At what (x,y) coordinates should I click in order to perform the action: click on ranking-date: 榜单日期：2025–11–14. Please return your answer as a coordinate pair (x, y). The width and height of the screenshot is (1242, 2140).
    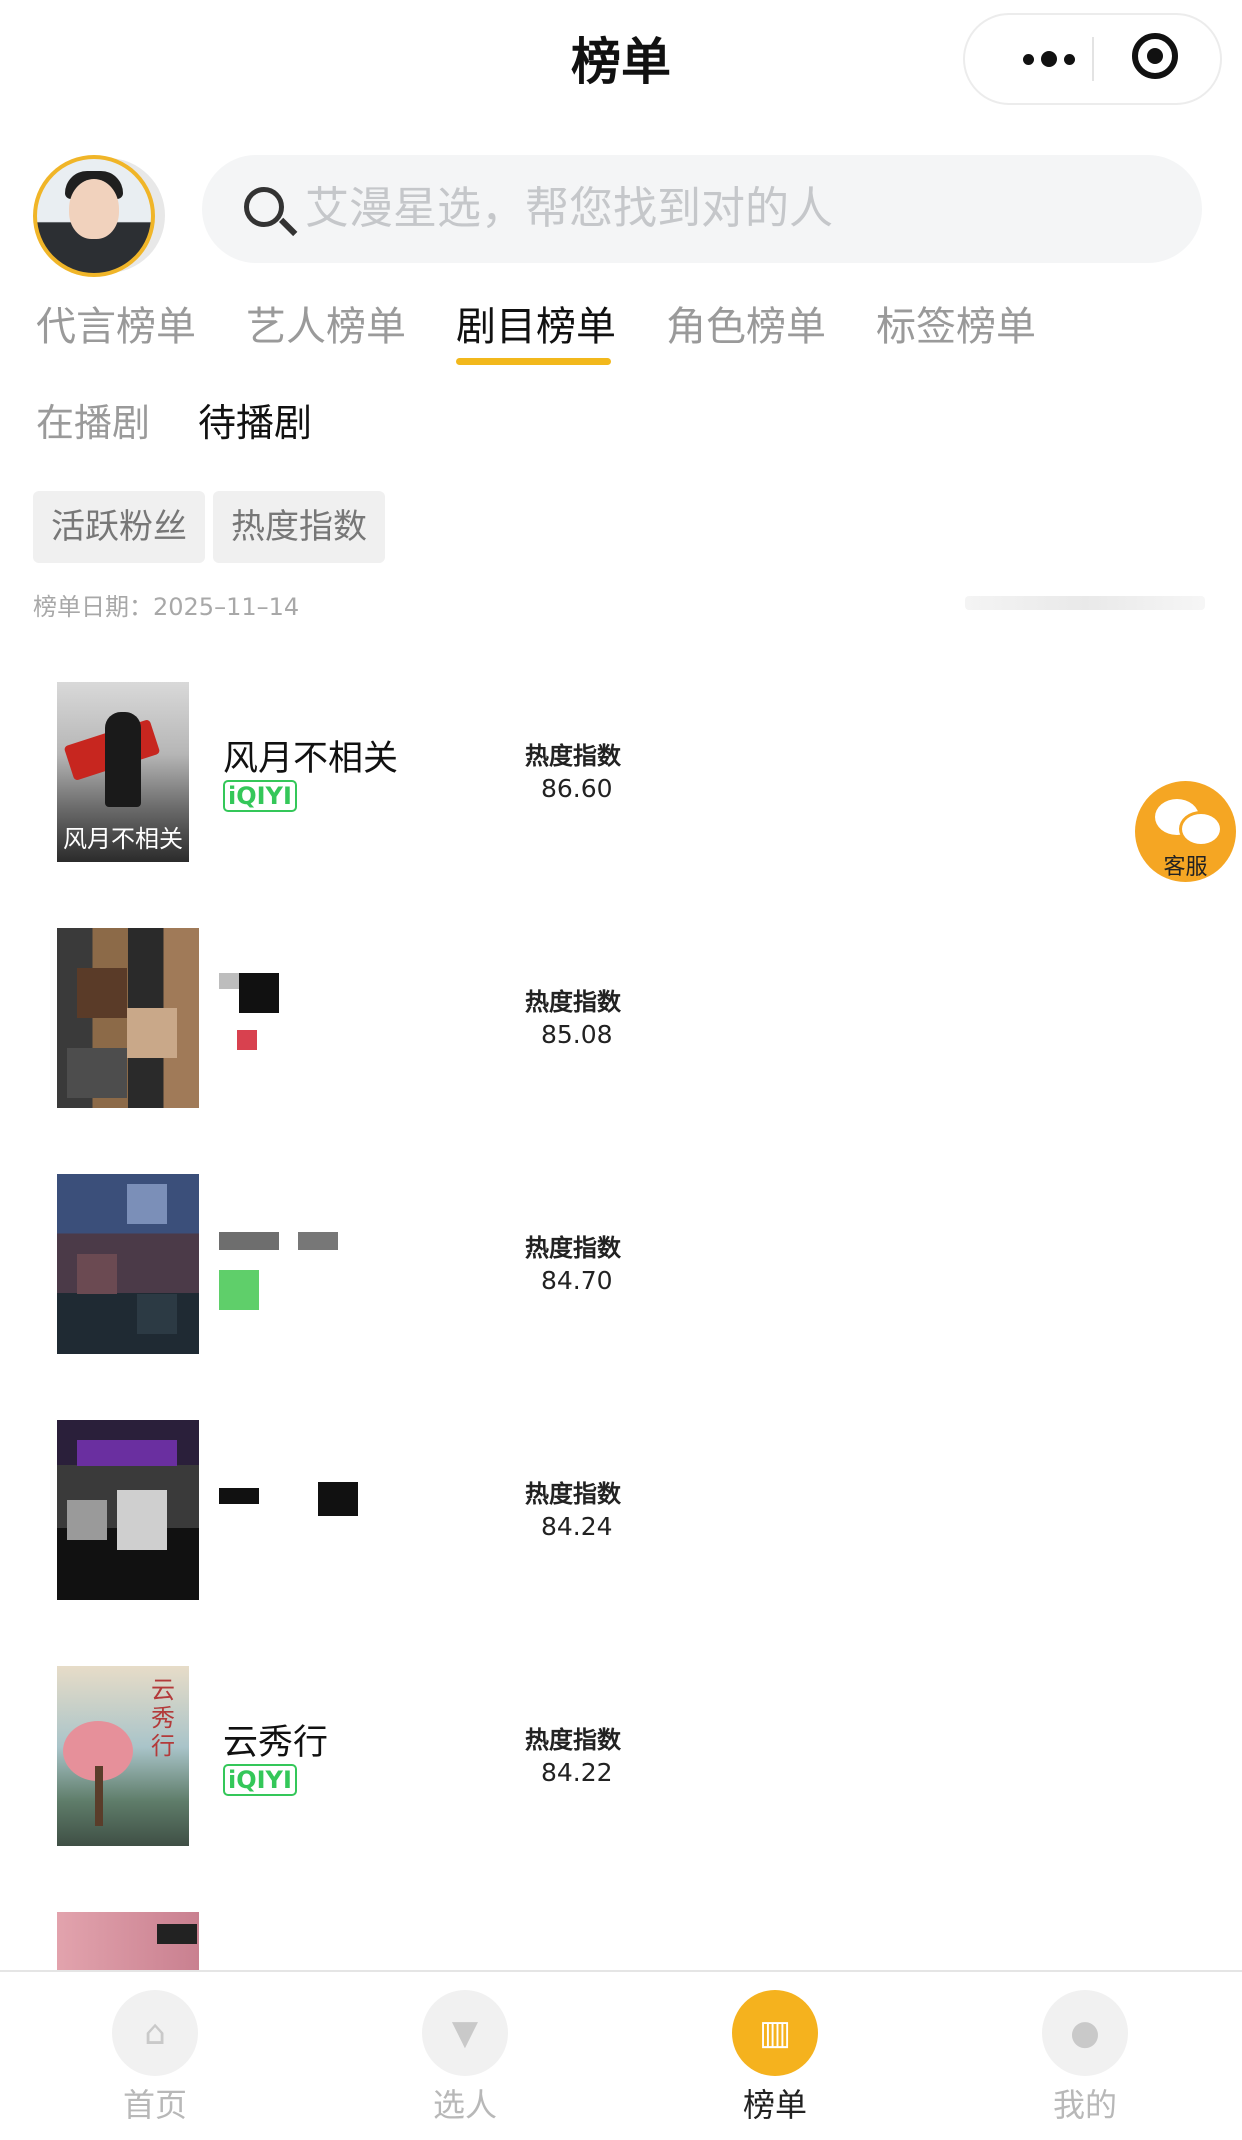
    Looking at the image, I should click on (166, 607).